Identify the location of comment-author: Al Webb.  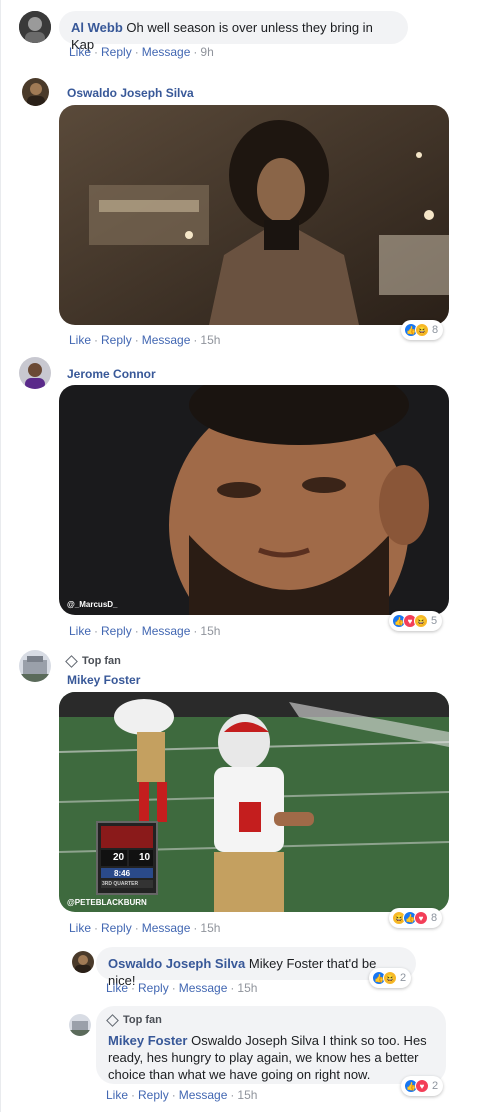
(97, 27).